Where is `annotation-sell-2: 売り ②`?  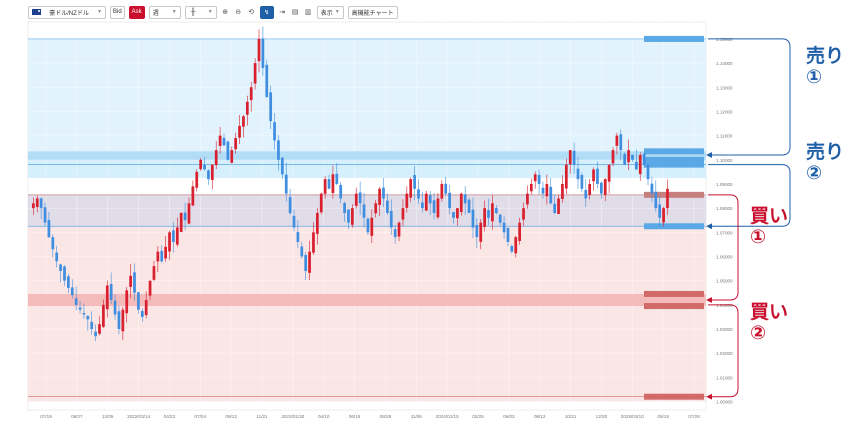
annotation-sell-2: 売り ② is located at coordinates (825, 163).